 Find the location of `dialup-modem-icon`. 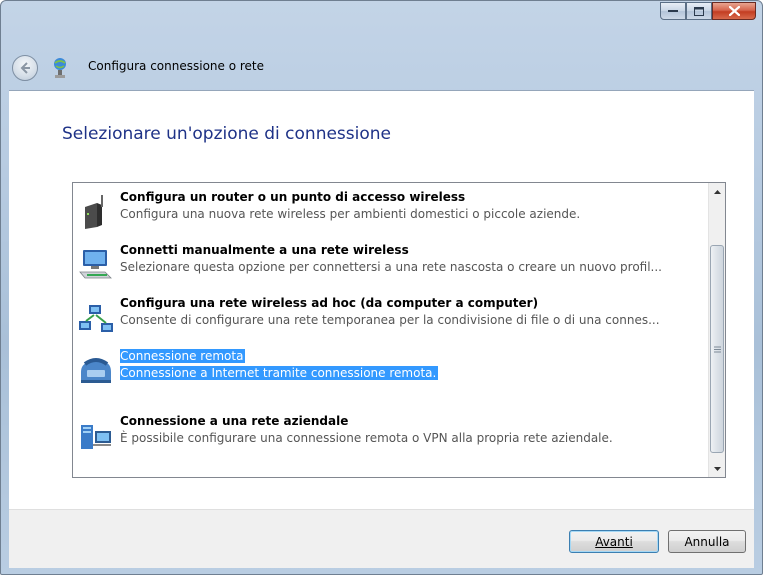

dialup-modem-icon is located at coordinates (96, 370).